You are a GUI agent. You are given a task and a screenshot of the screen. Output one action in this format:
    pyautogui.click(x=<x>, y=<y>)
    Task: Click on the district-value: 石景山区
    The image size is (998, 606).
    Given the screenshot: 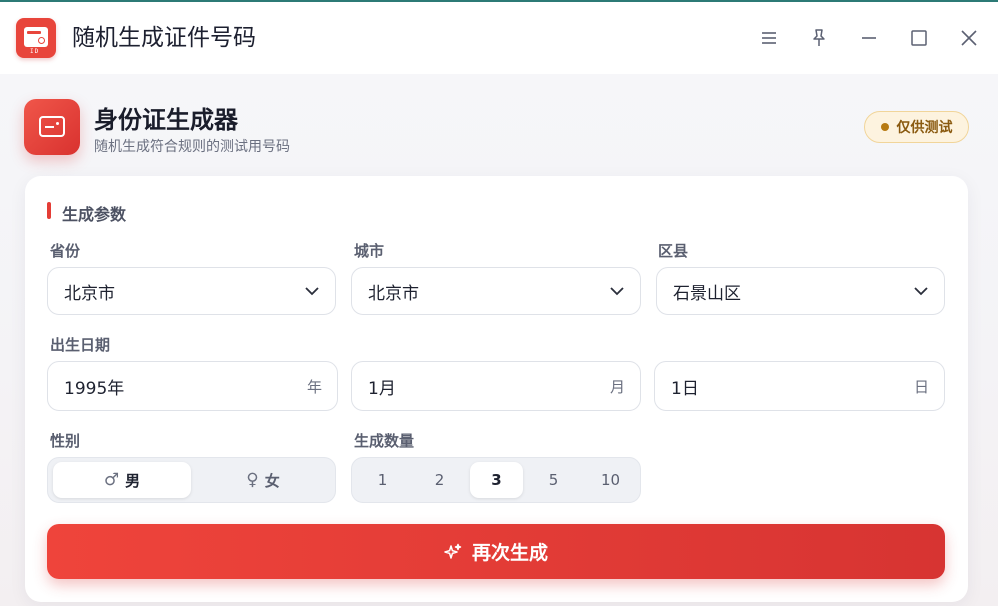 What is the action you would take?
    pyautogui.click(x=707, y=293)
    